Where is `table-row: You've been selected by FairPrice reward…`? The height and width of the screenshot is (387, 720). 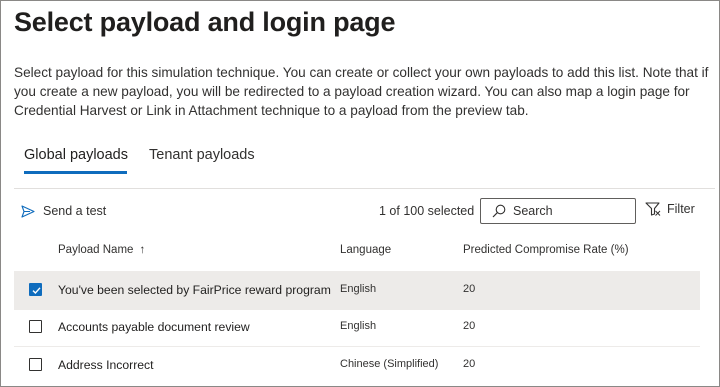 table-row: You've been selected by FairPrice reward… is located at coordinates (357, 290).